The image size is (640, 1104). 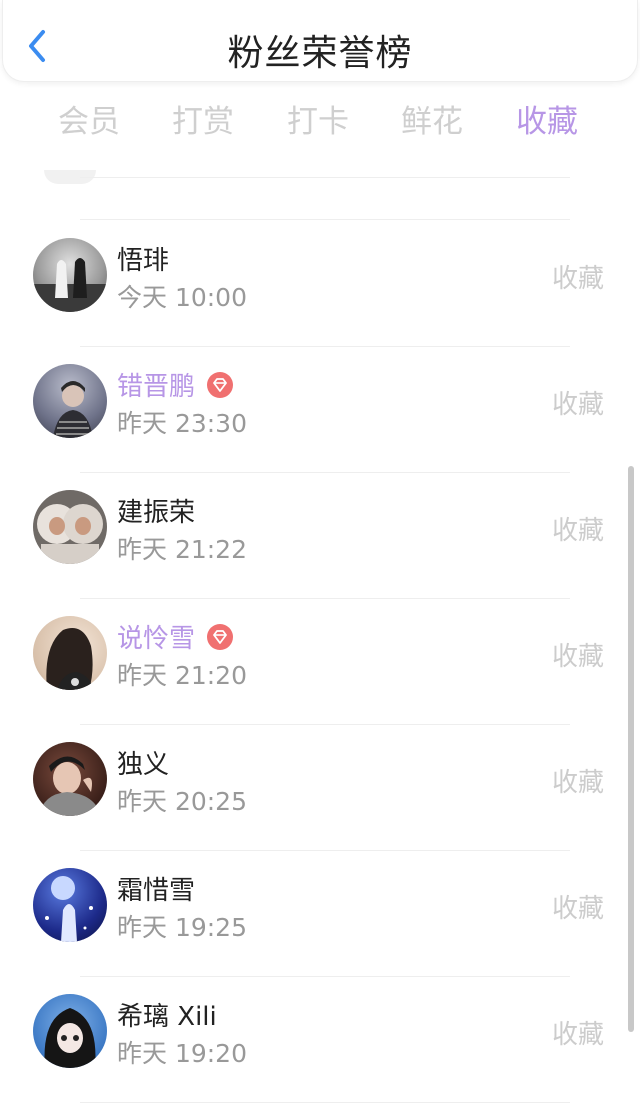 I want to click on tab-member: 会员, so click(x=89, y=118).